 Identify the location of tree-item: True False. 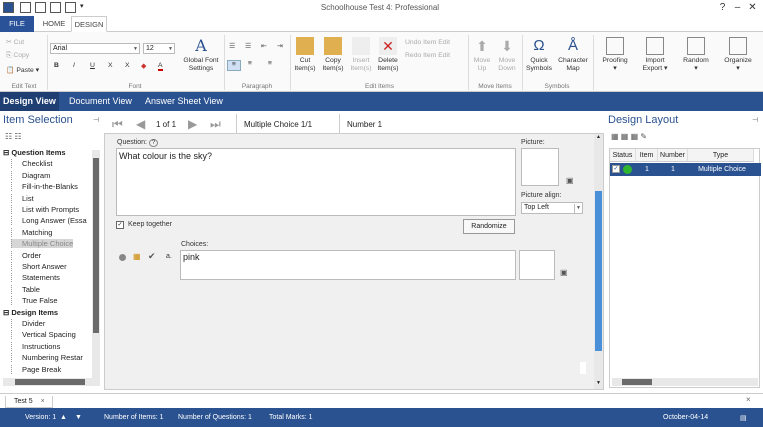
(34, 301).